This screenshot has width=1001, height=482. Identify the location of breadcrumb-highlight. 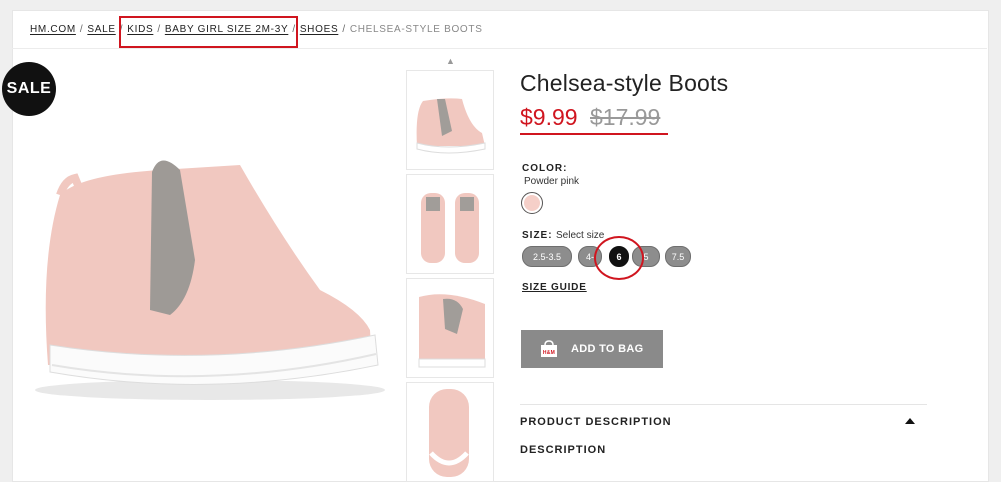
(208, 32).